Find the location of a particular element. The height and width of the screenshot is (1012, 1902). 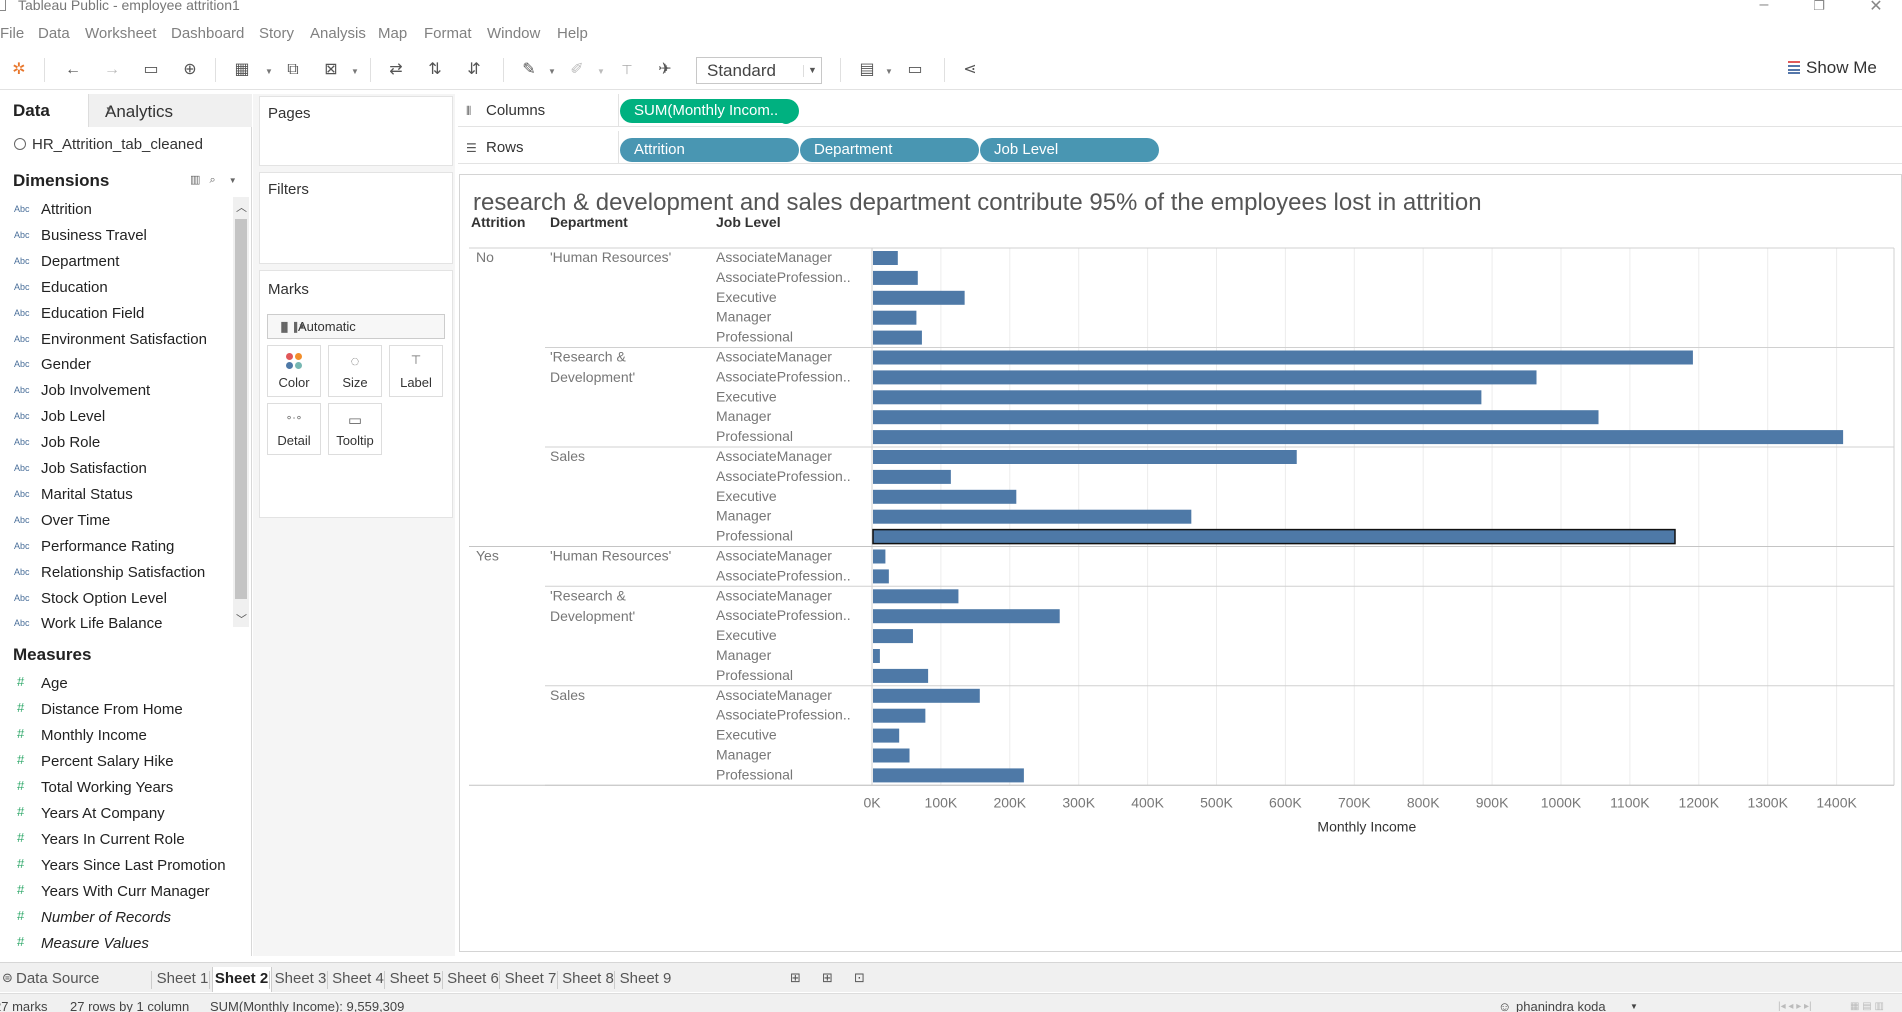

rows-pill-department: Department is located at coordinates (889, 150).